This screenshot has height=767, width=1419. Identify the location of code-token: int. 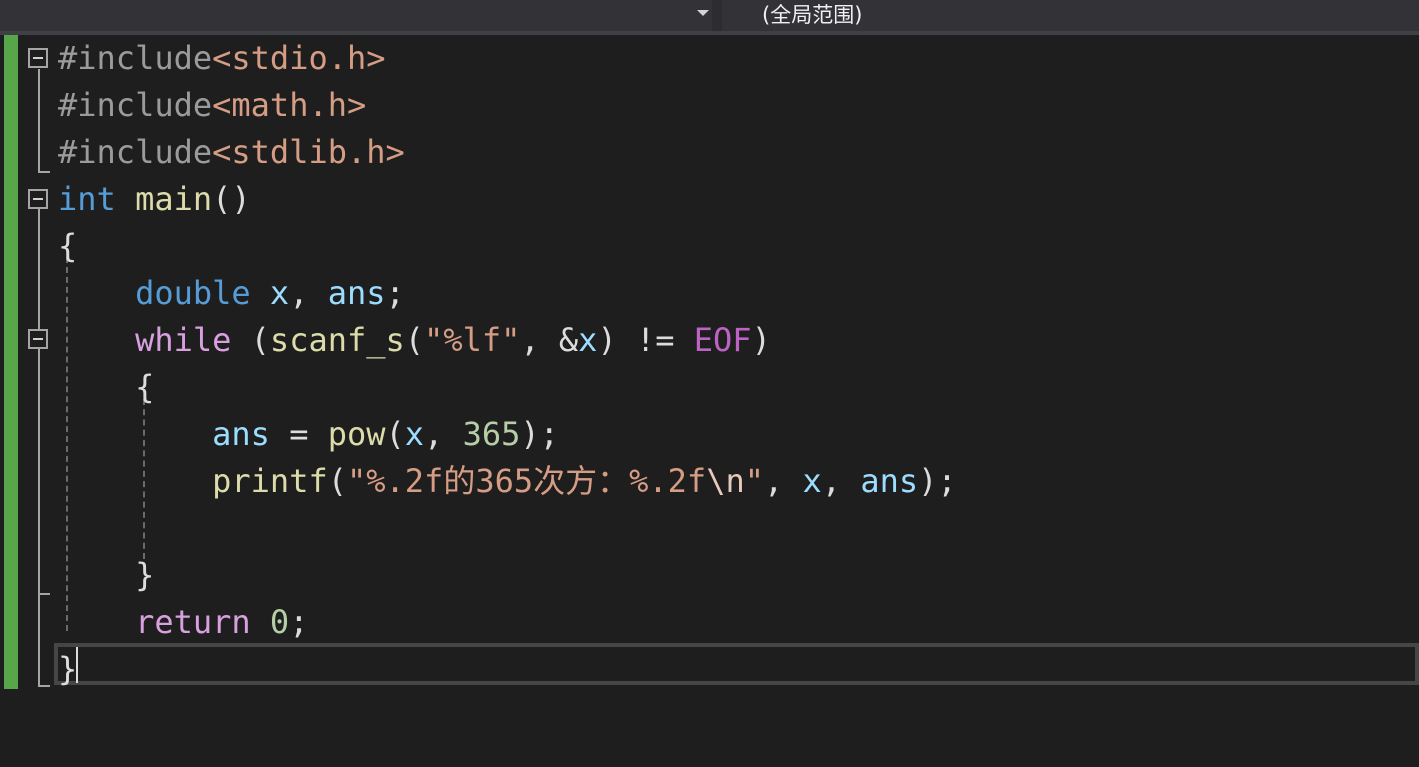
(87, 199).